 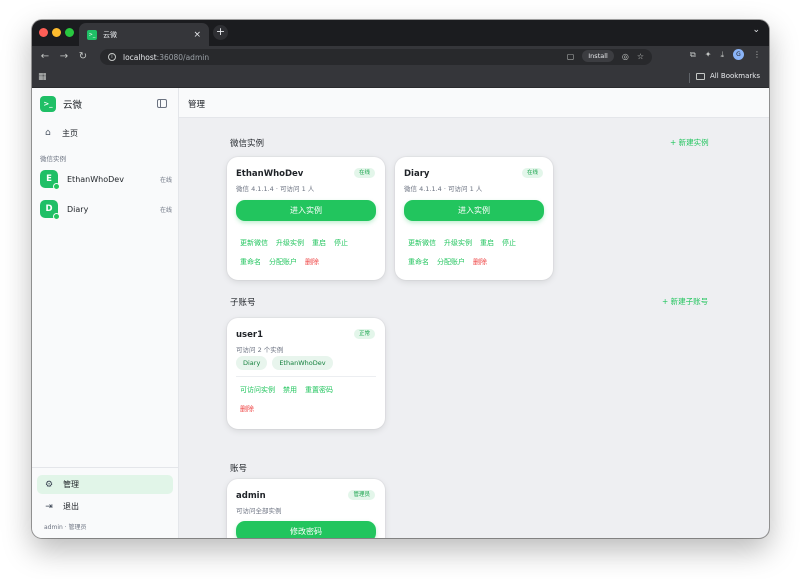 What do you see at coordinates (734, 76) in the screenshot?
I see `all-bookmarks-label: All Bookmarks` at bounding box center [734, 76].